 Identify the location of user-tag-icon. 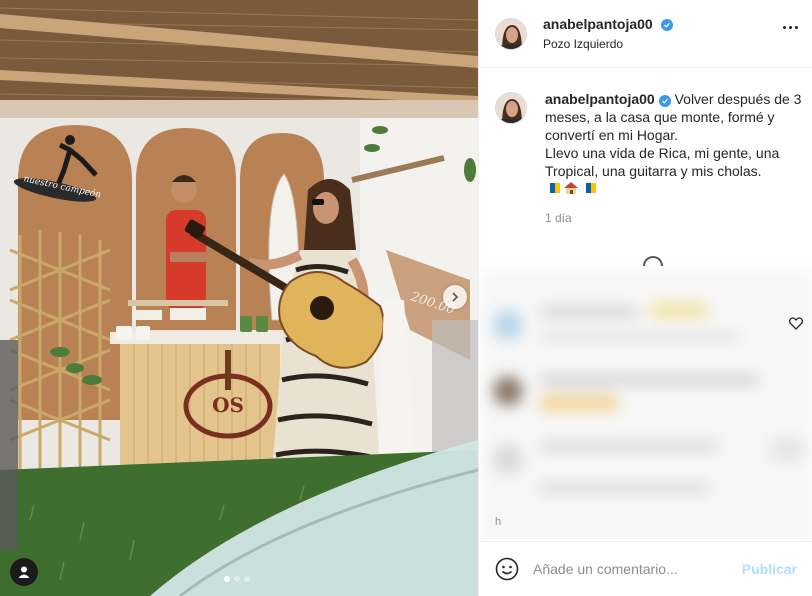
(24, 572).